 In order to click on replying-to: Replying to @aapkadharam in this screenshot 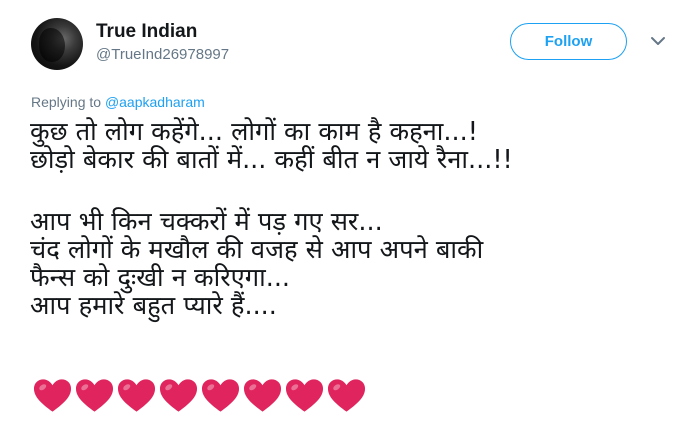, I will do `click(118, 102)`.